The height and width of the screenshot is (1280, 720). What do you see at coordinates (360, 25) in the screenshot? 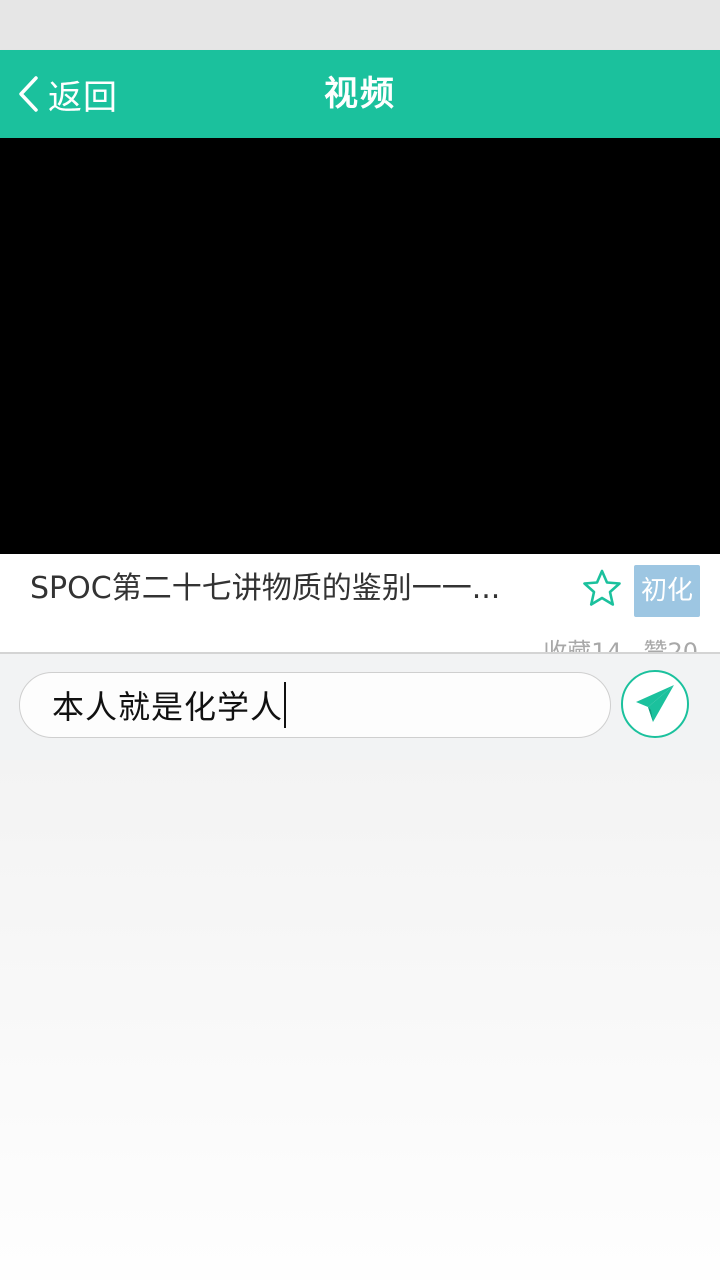
I see `status-bar` at bounding box center [360, 25].